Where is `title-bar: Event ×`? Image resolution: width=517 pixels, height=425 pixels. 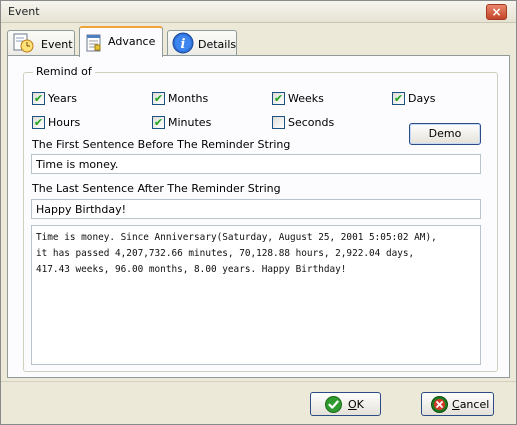 title-bar: Event × is located at coordinates (258, 12).